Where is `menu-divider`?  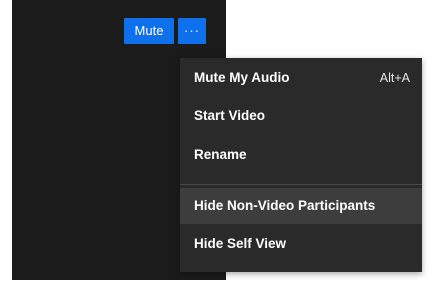
menu-divider is located at coordinates (301, 184).